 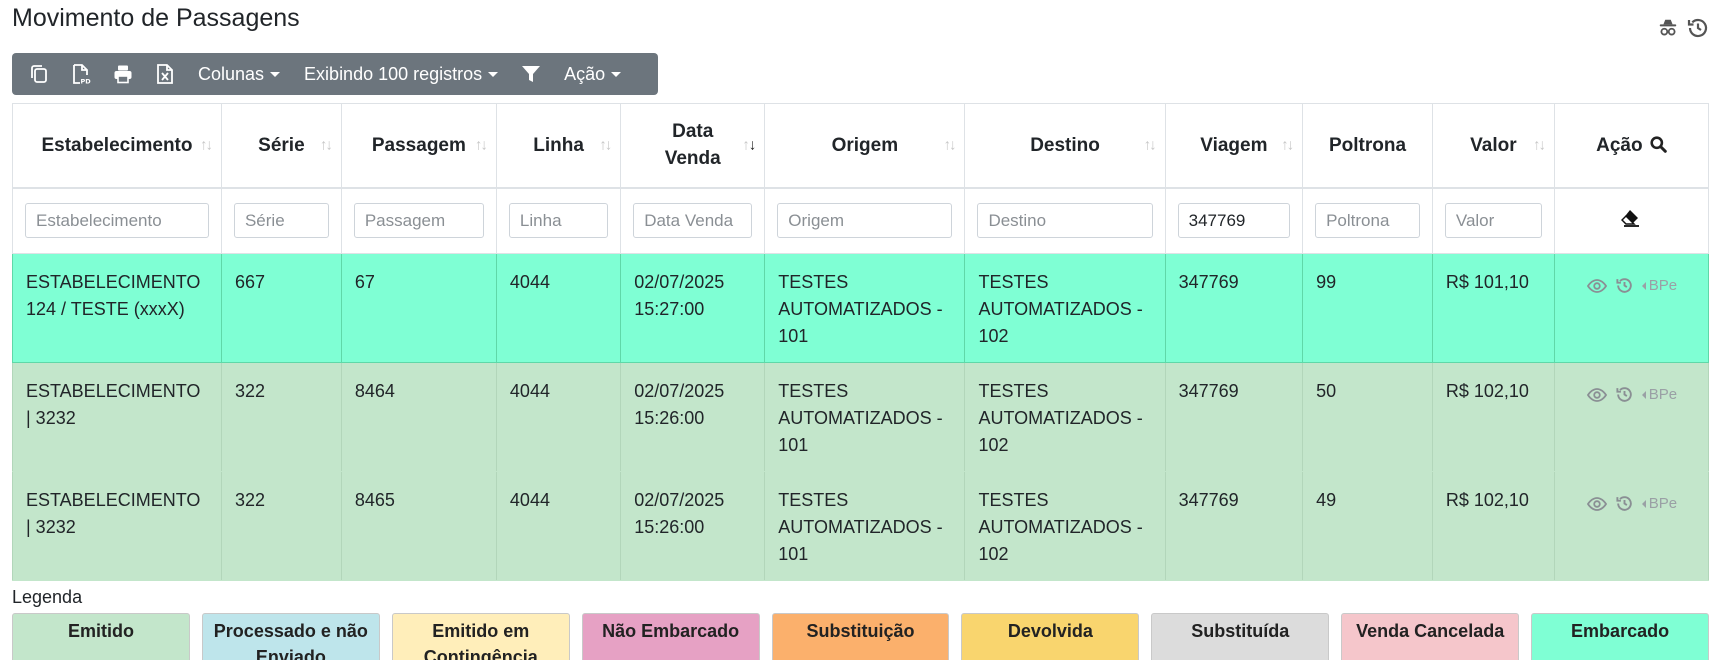 What do you see at coordinates (693, 146) in the screenshot?
I see `col-header-data-venda: Data Venda ↑ ↓` at bounding box center [693, 146].